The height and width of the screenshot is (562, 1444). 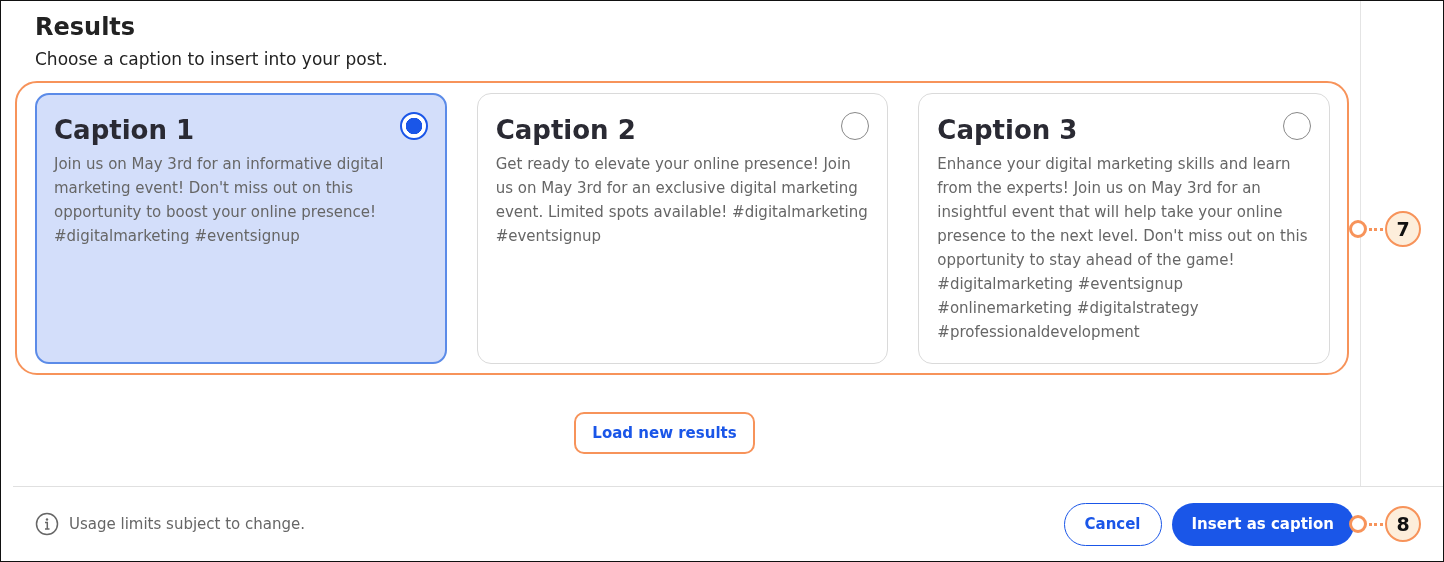 What do you see at coordinates (1007, 130) in the screenshot?
I see `caption-title: Caption 3` at bounding box center [1007, 130].